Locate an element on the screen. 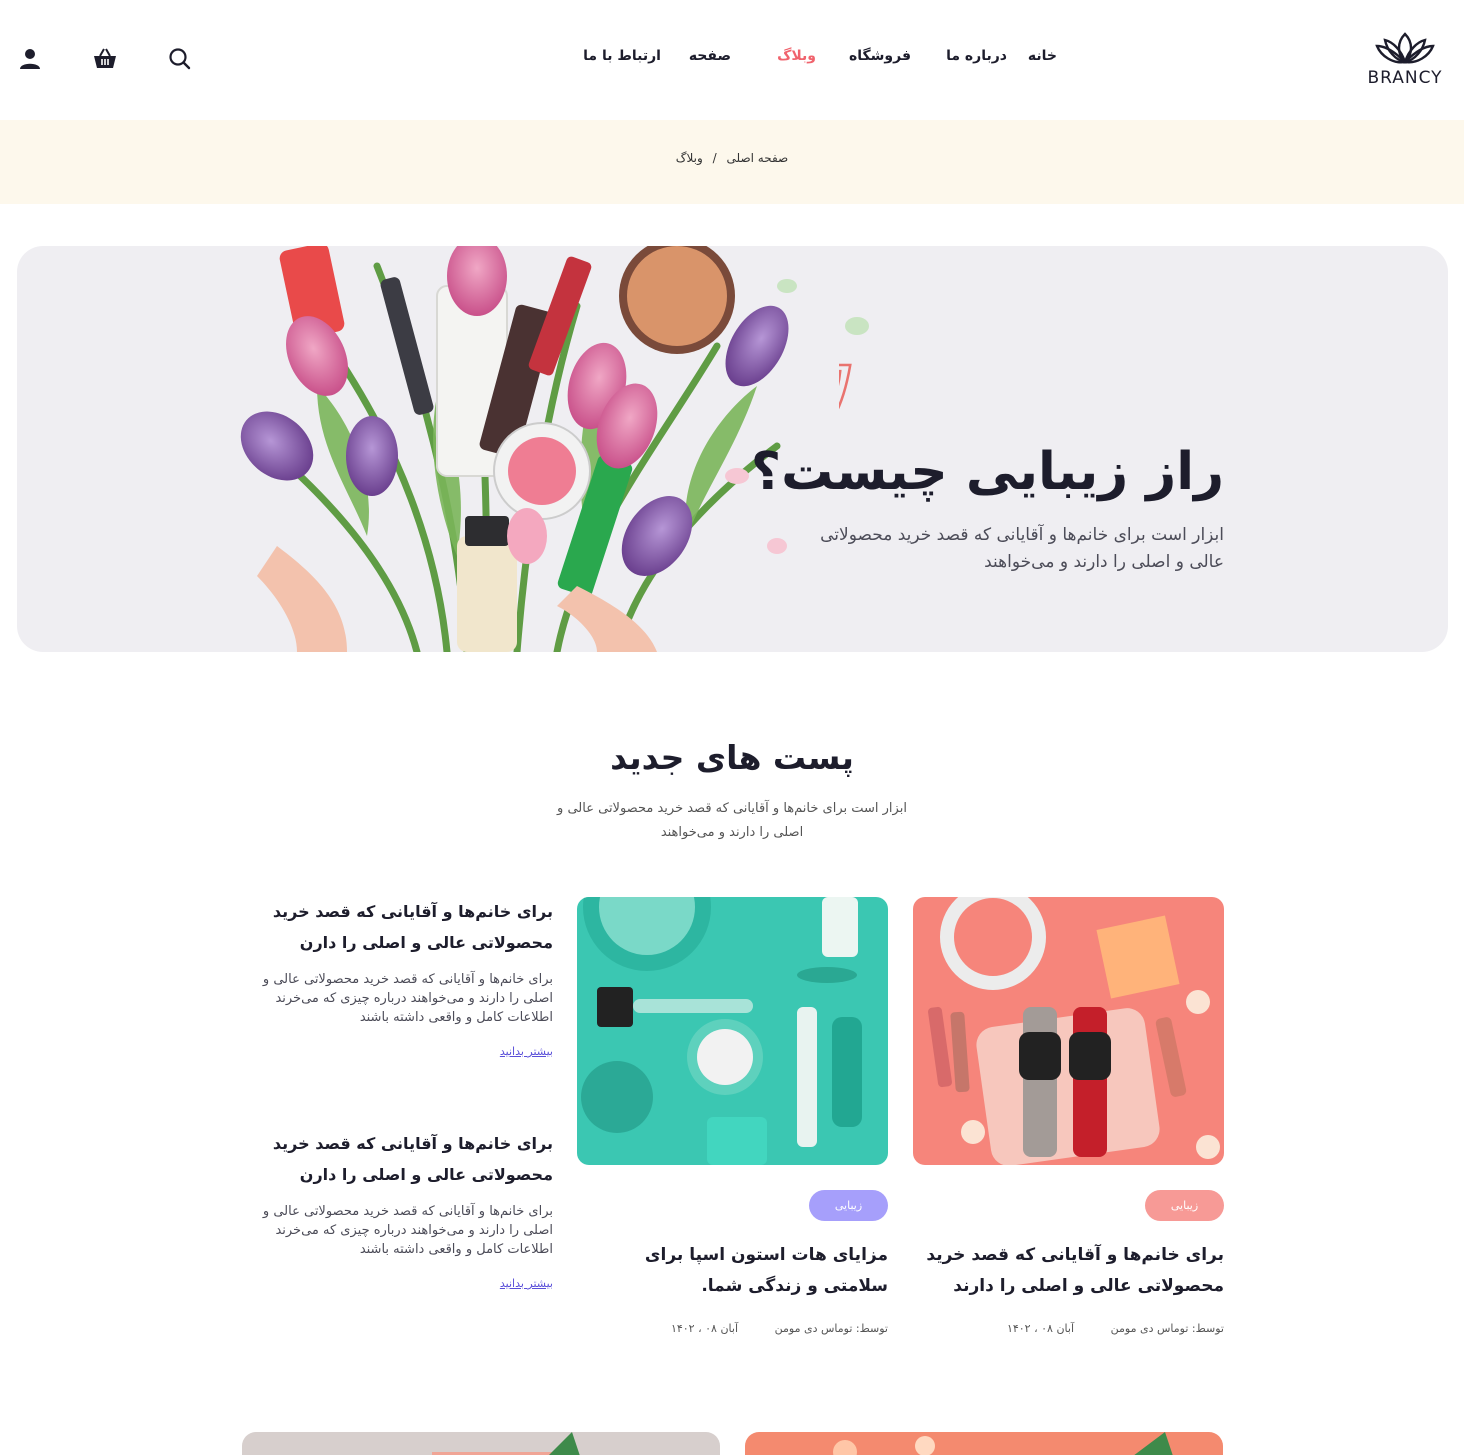 The image size is (1464, 1455). nav-item-home: خانه is located at coordinates (1042, 56).